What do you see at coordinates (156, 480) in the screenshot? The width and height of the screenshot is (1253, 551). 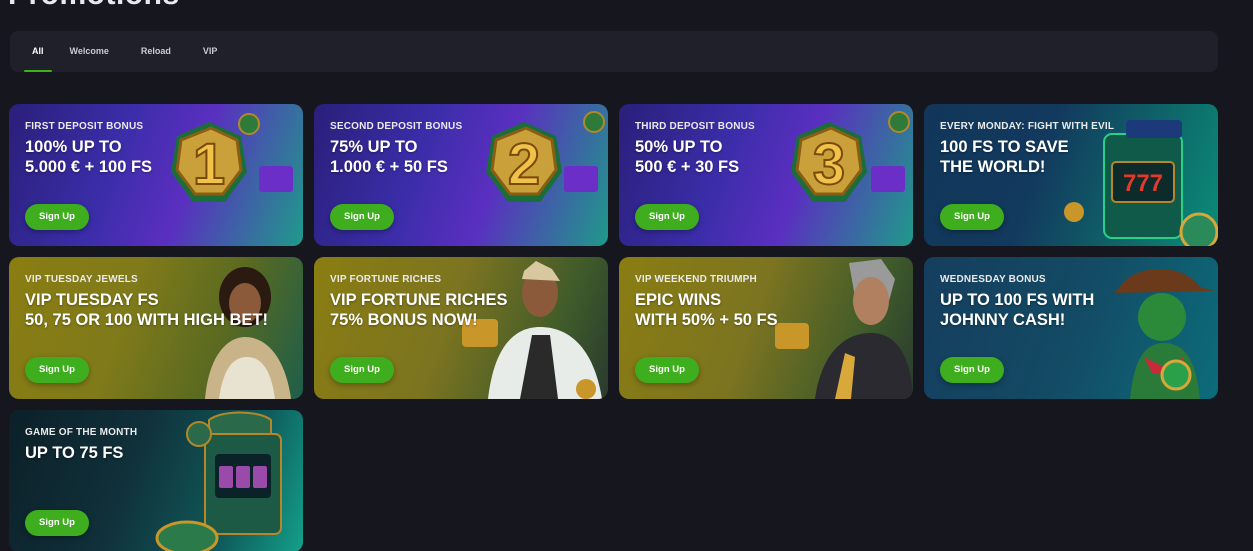 I see `promo-card-game-of-month: GAME OF THE MONTH UP TO 75 FS Sign Up` at bounding box center [156, 480].